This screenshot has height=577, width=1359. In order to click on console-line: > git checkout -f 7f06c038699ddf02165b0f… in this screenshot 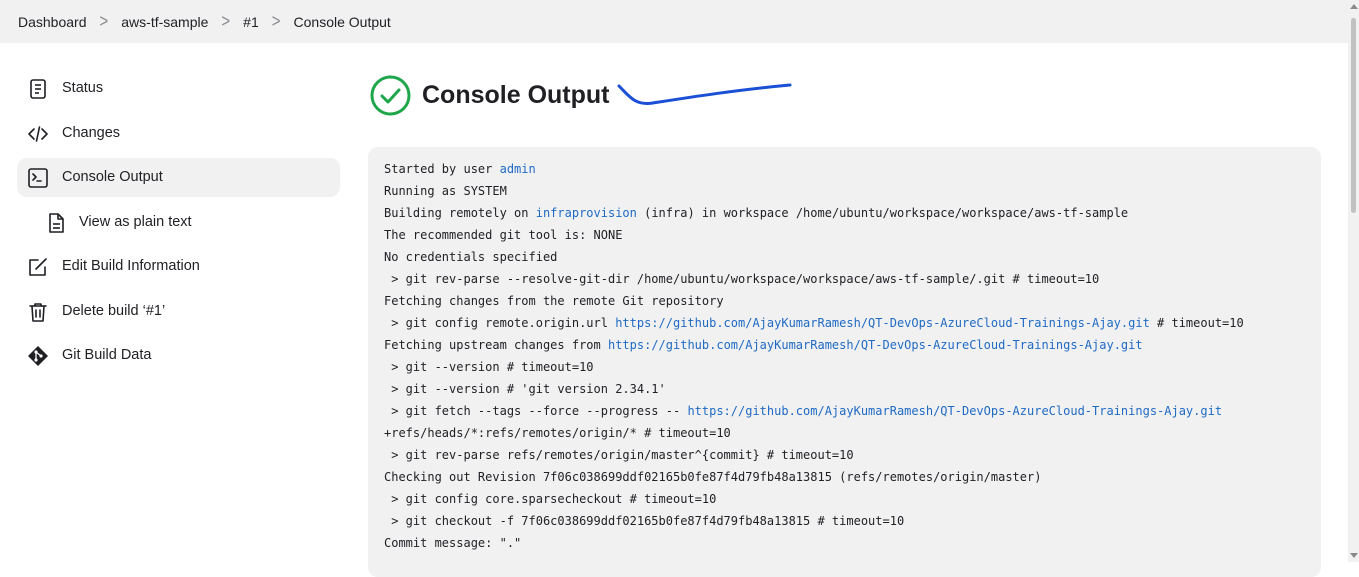, I will do `click(644, 521)`.